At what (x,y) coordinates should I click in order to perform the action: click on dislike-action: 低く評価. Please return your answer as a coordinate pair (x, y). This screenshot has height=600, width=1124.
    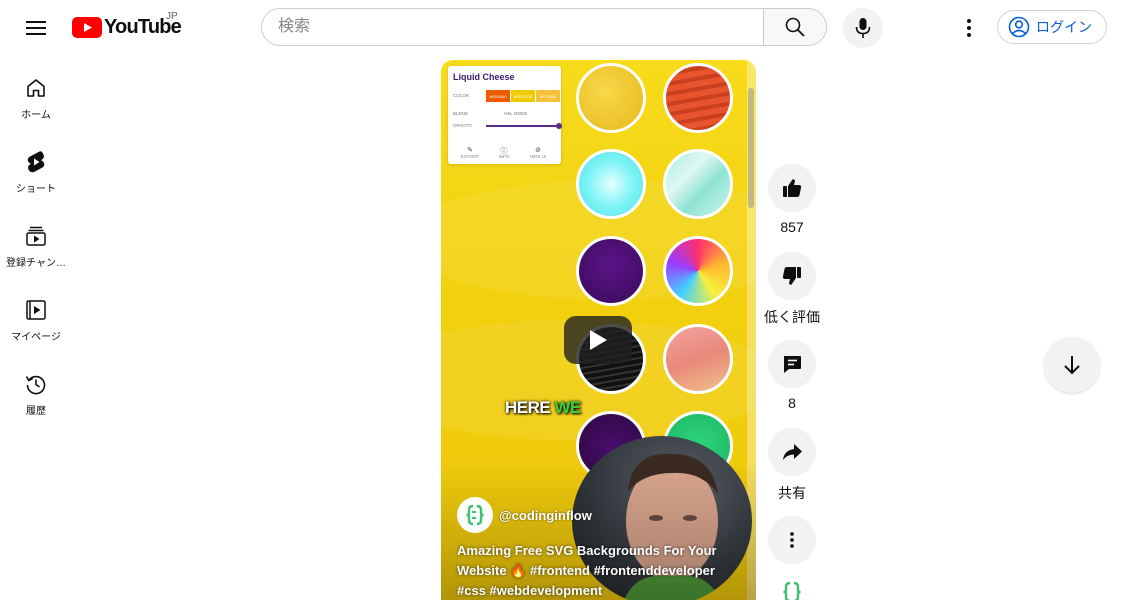
    Looking at the image, I should click on (792, 289).